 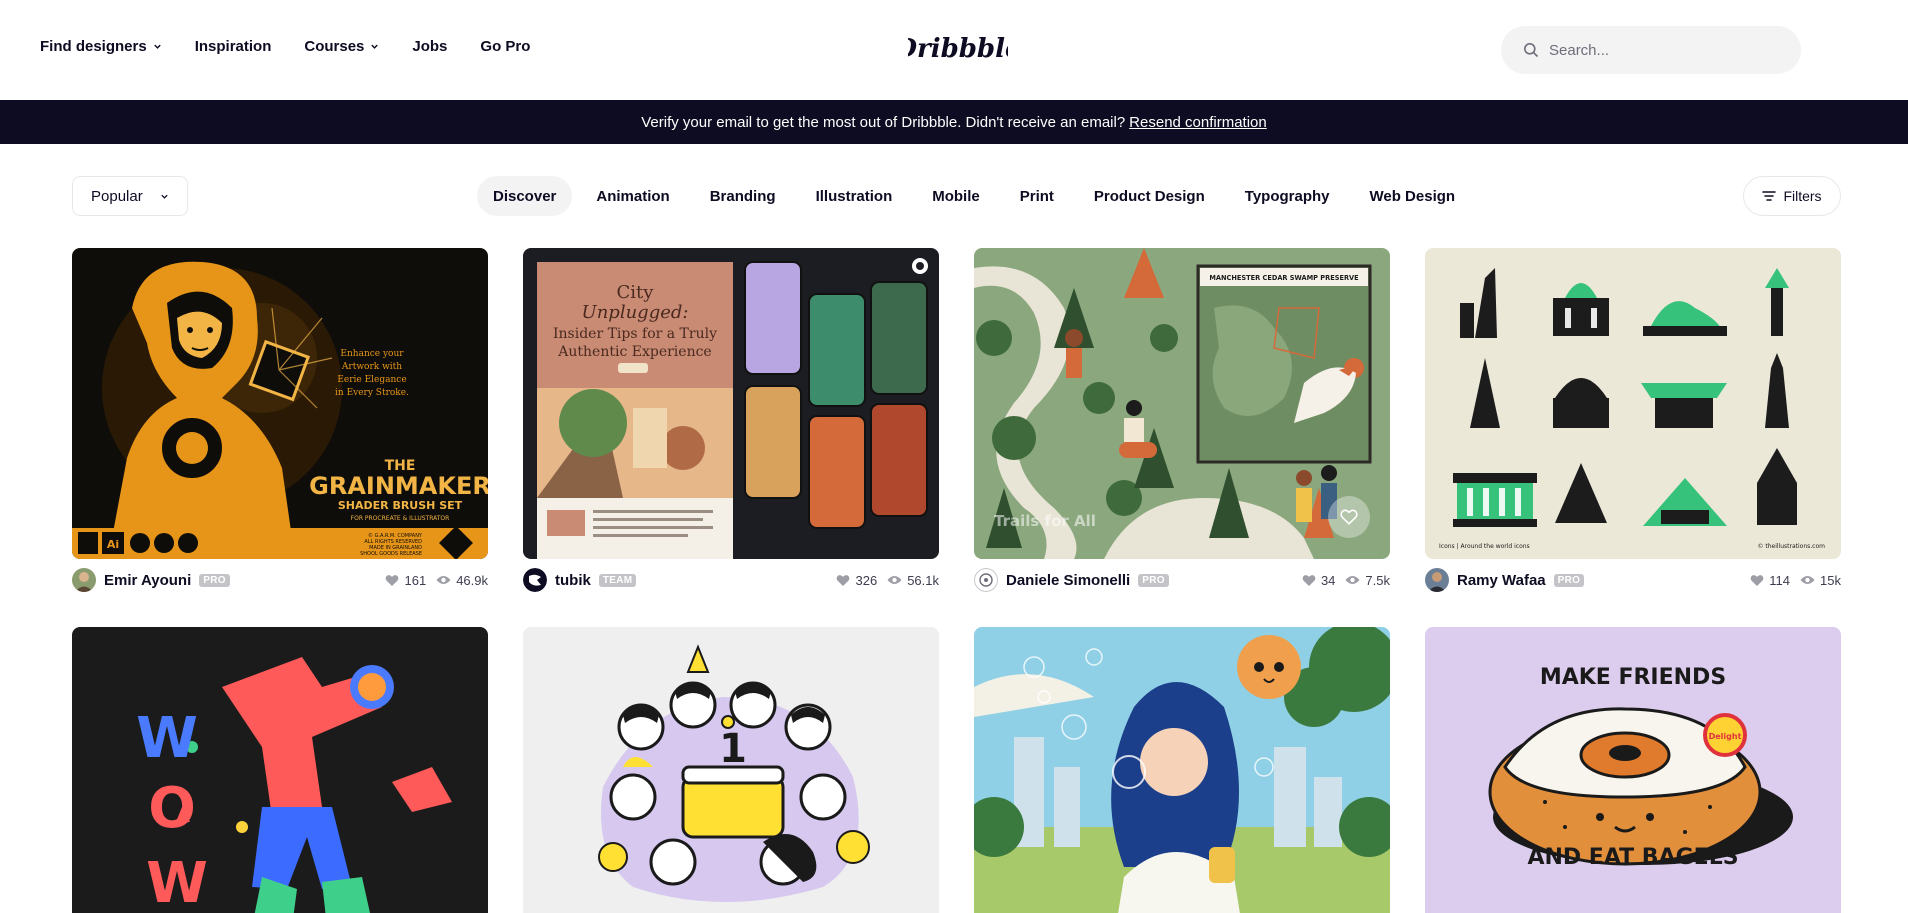 I want to click on view-count: 46.9k, so click(x=472, y=580).